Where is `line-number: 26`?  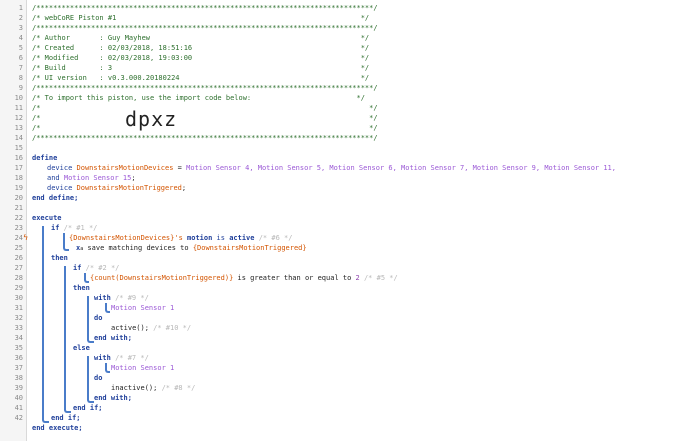
line-number: 26 is located at coordinates (18, 258).